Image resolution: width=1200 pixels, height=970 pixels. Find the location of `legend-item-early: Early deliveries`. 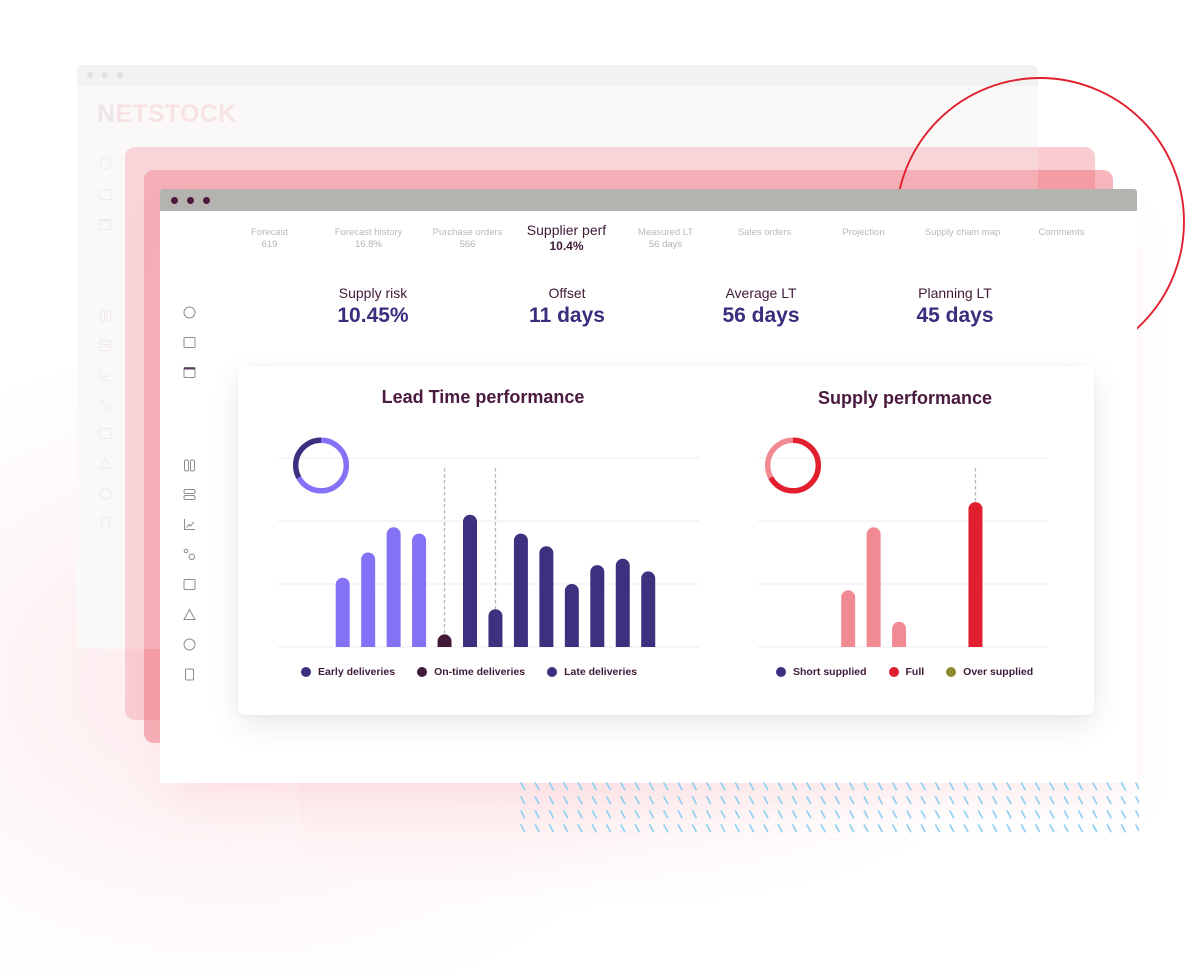

legend-item-early: Early deliveries is located at coordinates (348, 672).